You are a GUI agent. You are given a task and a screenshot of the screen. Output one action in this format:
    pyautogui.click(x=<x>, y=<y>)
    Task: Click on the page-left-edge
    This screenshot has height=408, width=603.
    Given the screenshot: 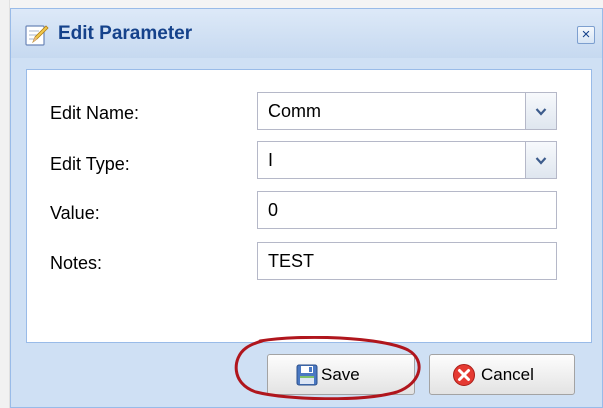 What is the action you would take?
    pyautogui.click(x=5, y=204)
    